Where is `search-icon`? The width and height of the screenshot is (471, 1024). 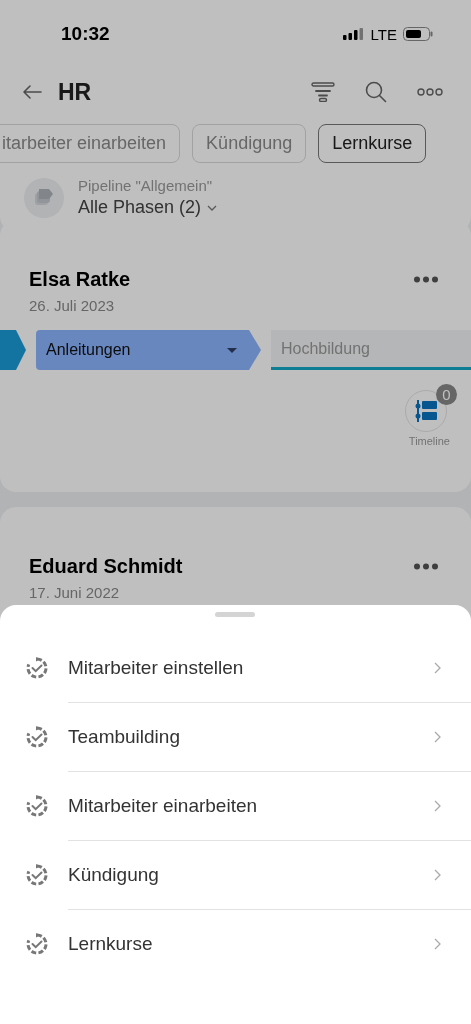
search-icon is located at coordinates (376, 92).